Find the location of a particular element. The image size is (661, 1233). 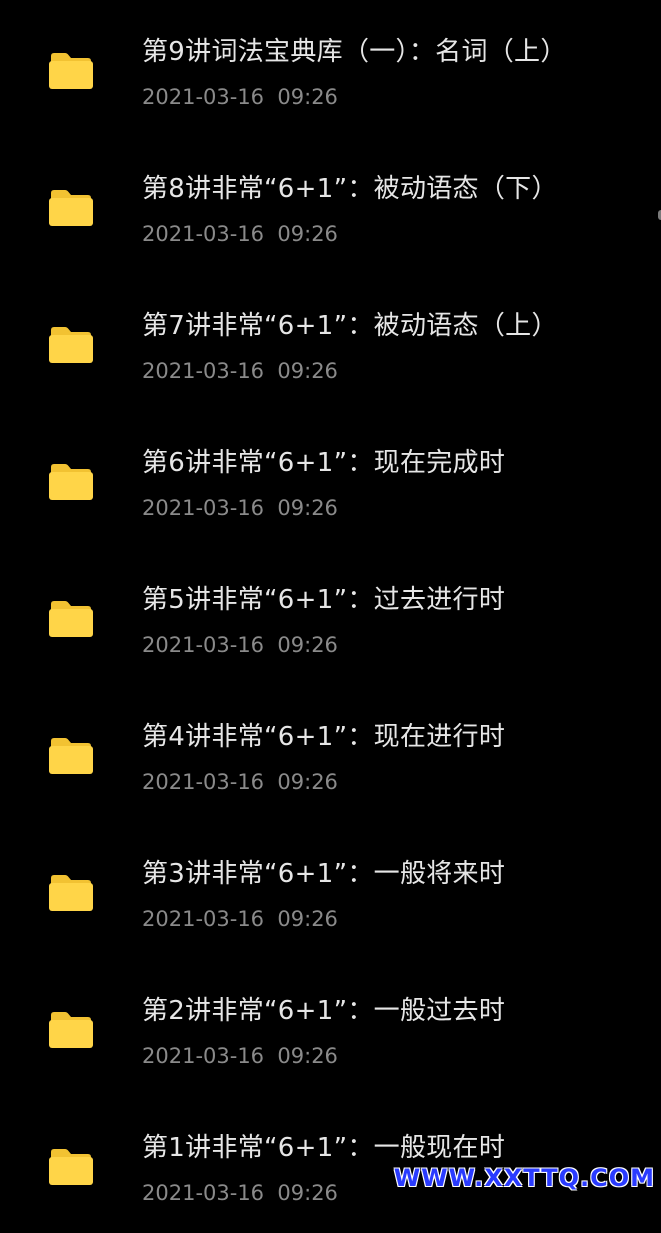

folder-title: 第3讲非常“6+1”：一般将来时 is located at coordinates (324, 874).